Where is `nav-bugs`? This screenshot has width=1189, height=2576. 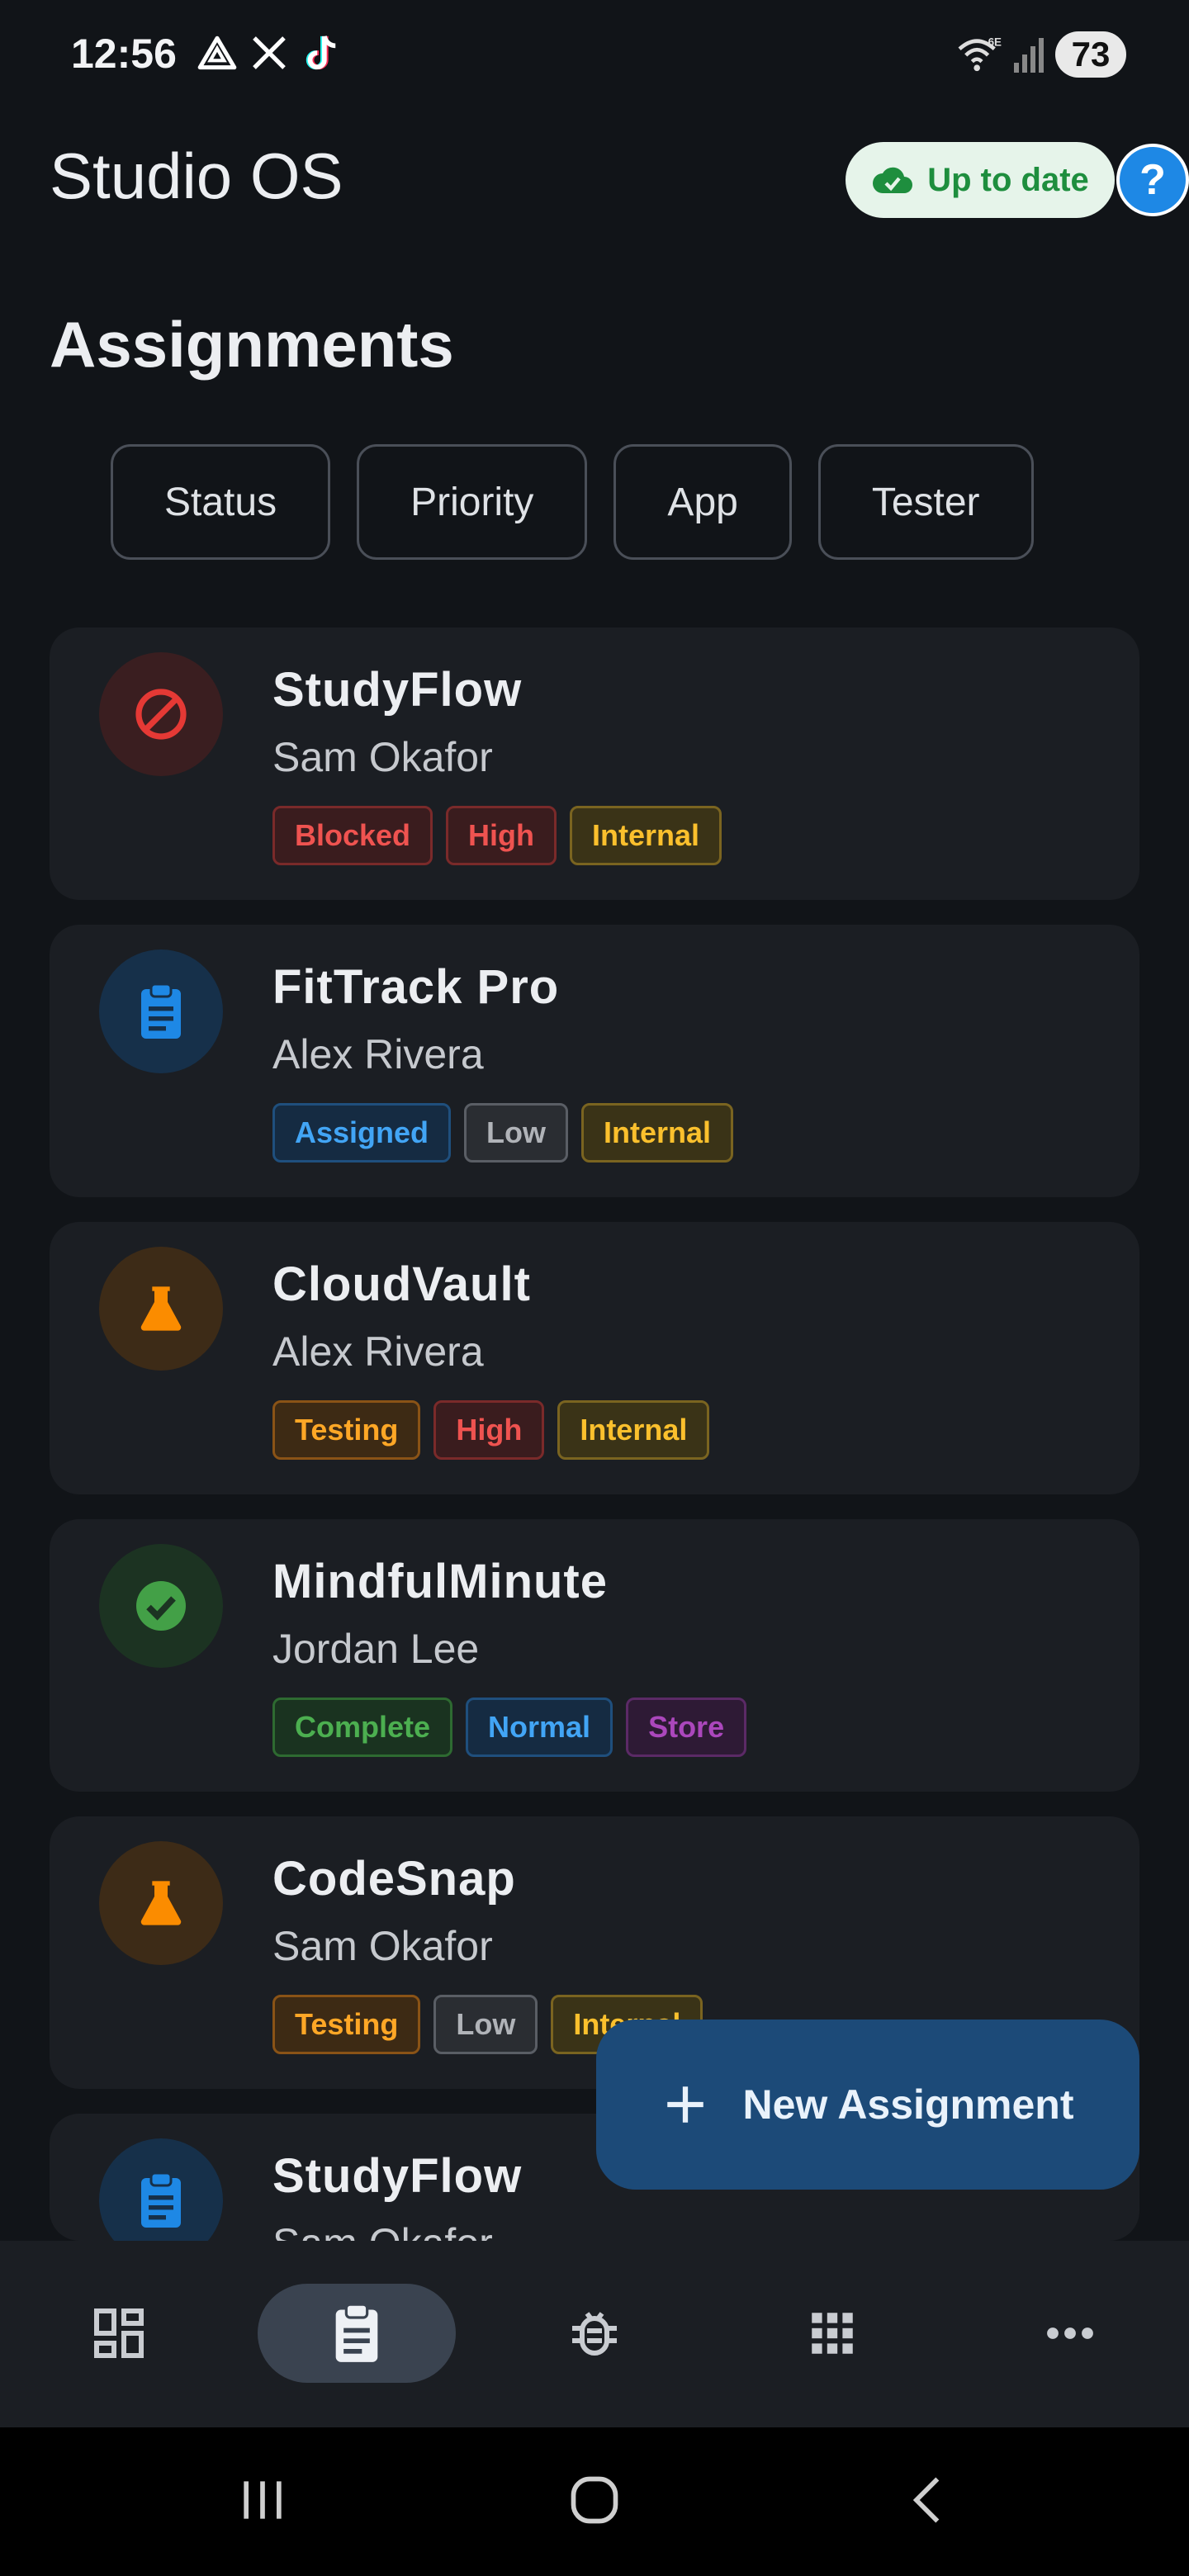 nav-bugs is located at coordinates (594, 2333).